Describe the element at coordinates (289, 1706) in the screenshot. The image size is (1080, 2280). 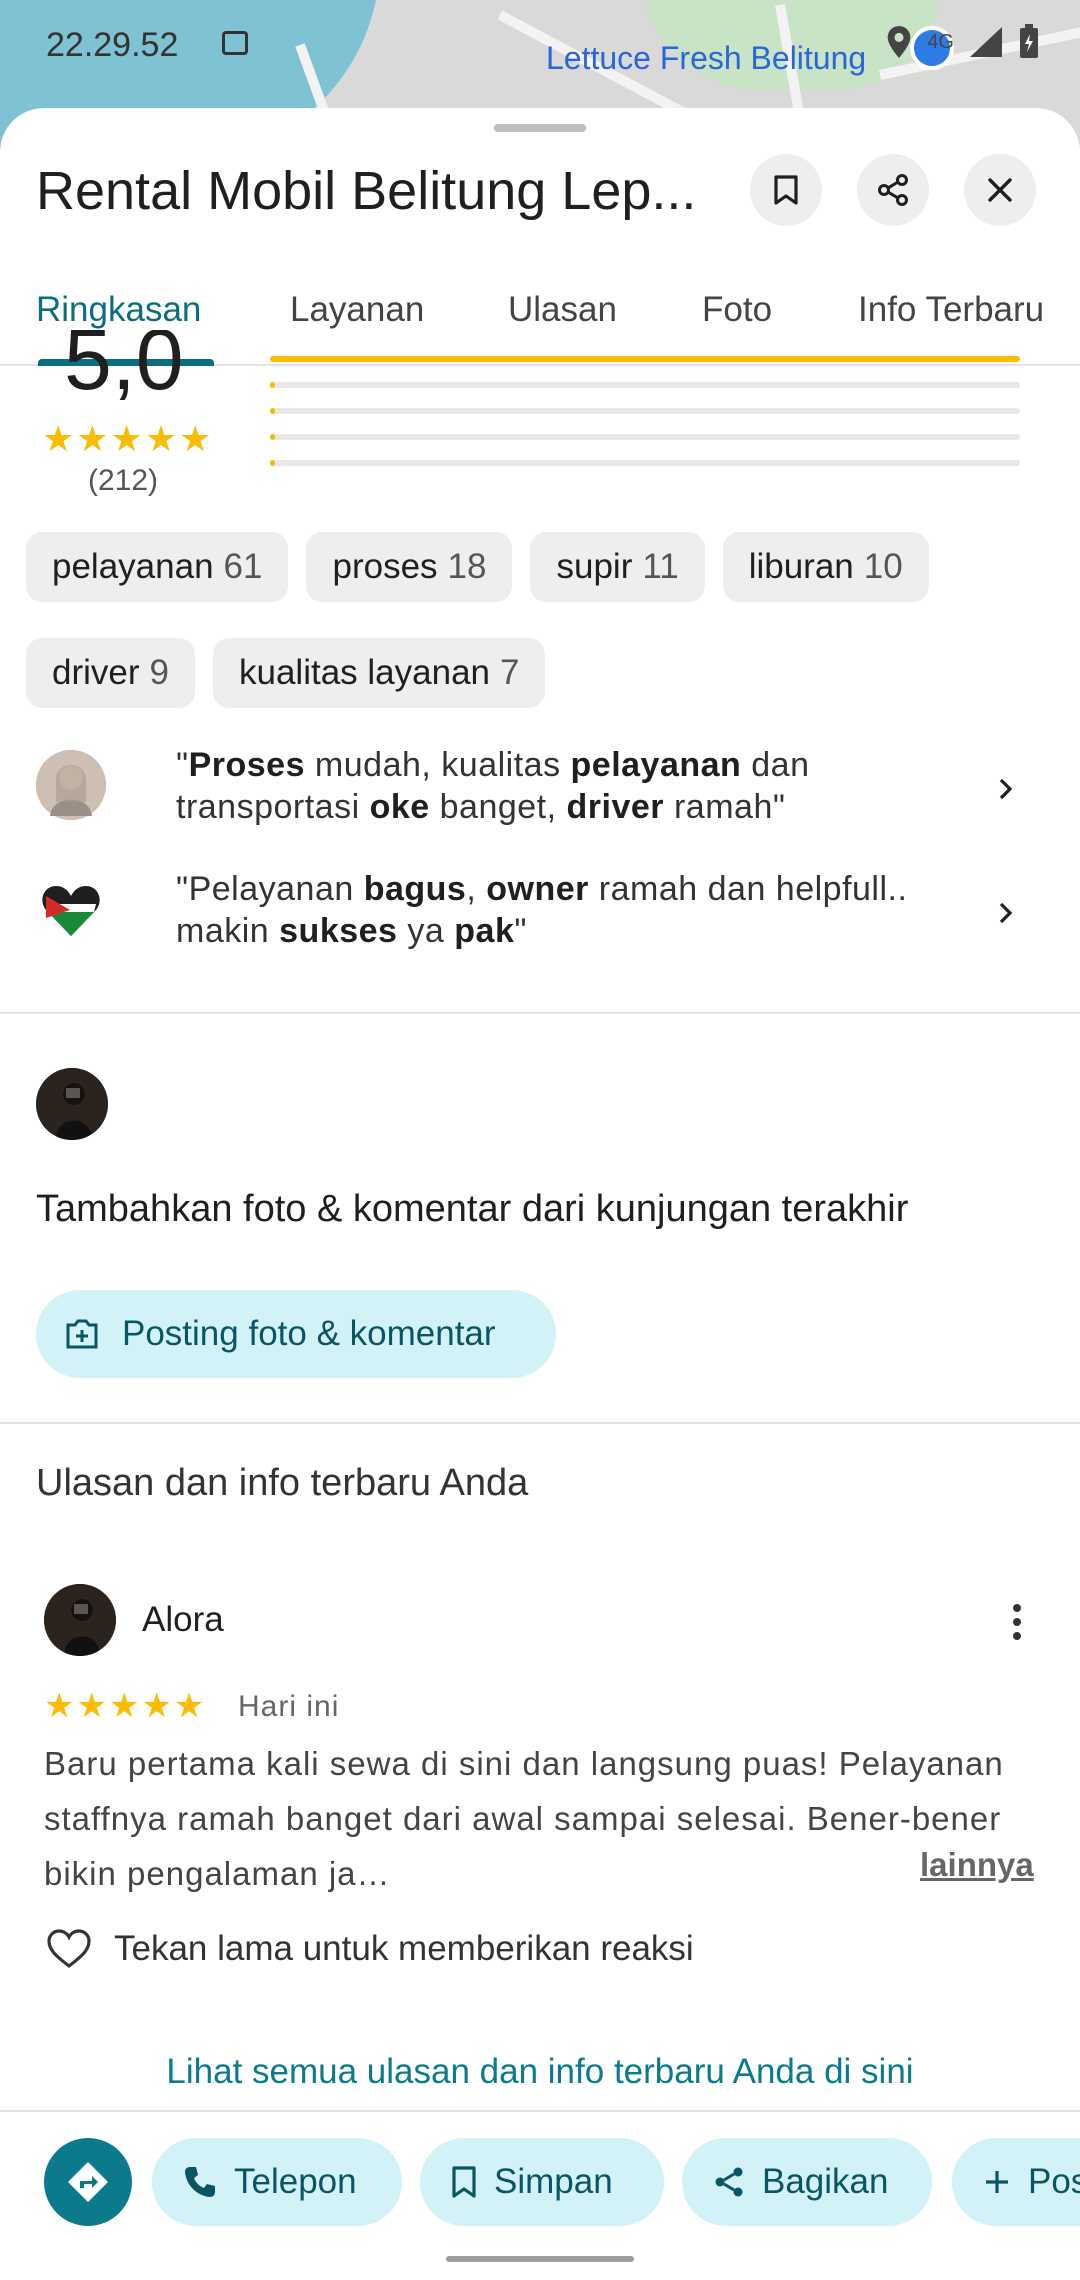
I see `review-date: Hari ini` at that location.